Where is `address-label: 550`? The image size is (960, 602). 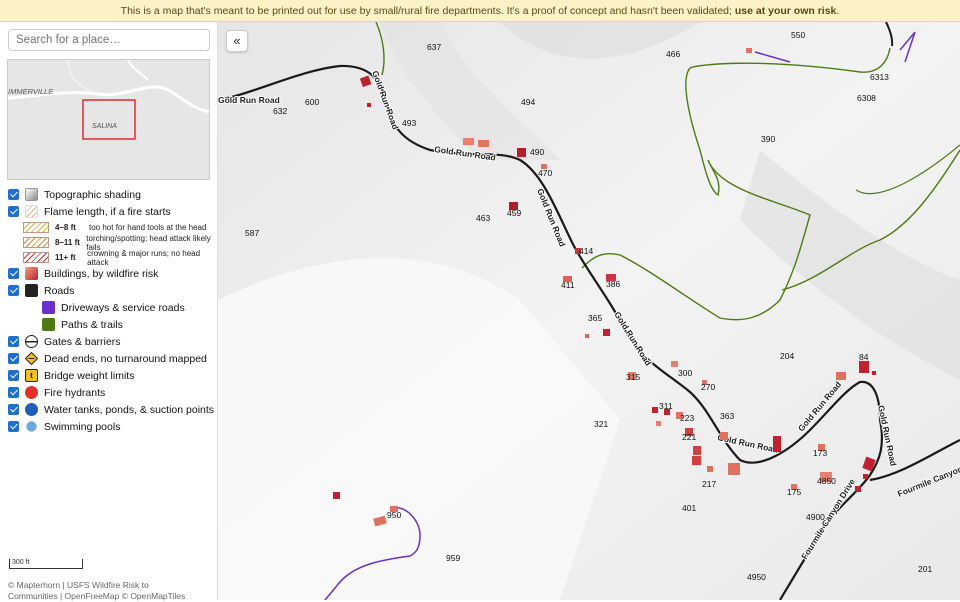
address-label: 550 is located at coordinates (798, 35).